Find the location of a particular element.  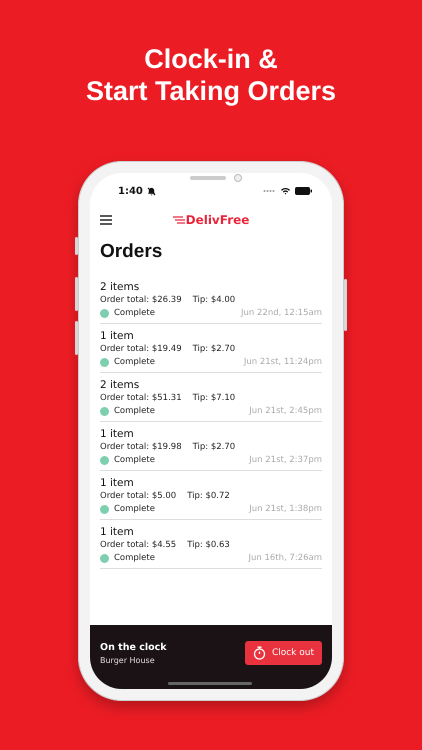

speaker-grille is located at coordinates (208, 178).